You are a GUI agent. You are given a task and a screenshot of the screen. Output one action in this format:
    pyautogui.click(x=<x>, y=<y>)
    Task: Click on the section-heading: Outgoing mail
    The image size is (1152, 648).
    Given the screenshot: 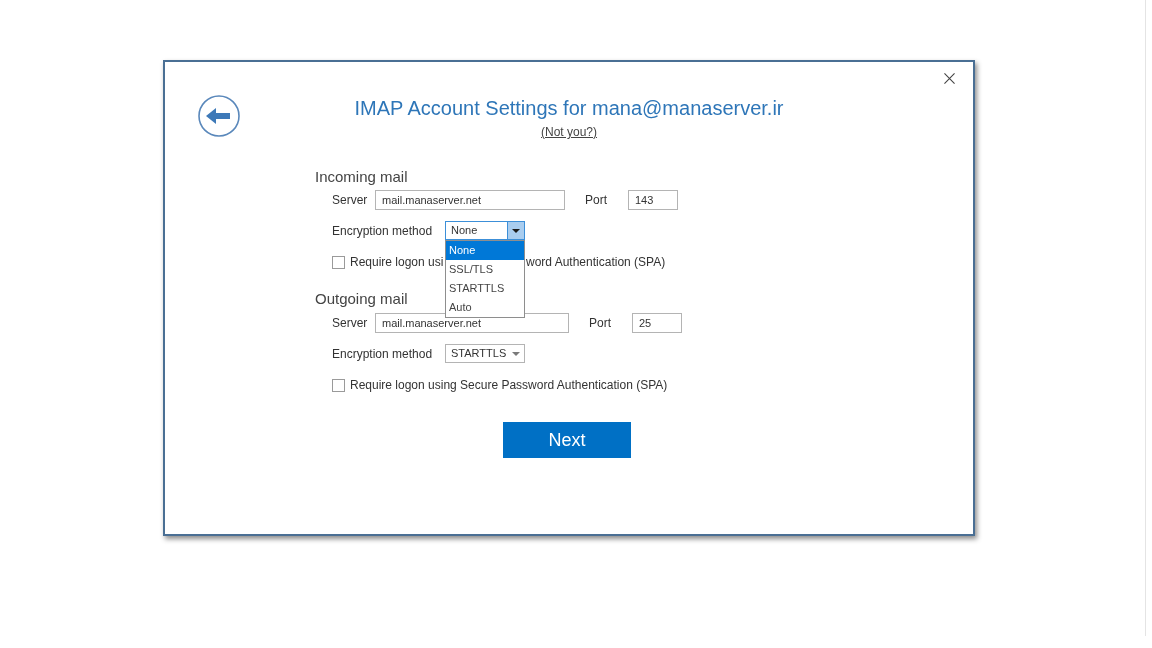 What is the action you would take?
    pyautogui.click(x=361, y=299)
    